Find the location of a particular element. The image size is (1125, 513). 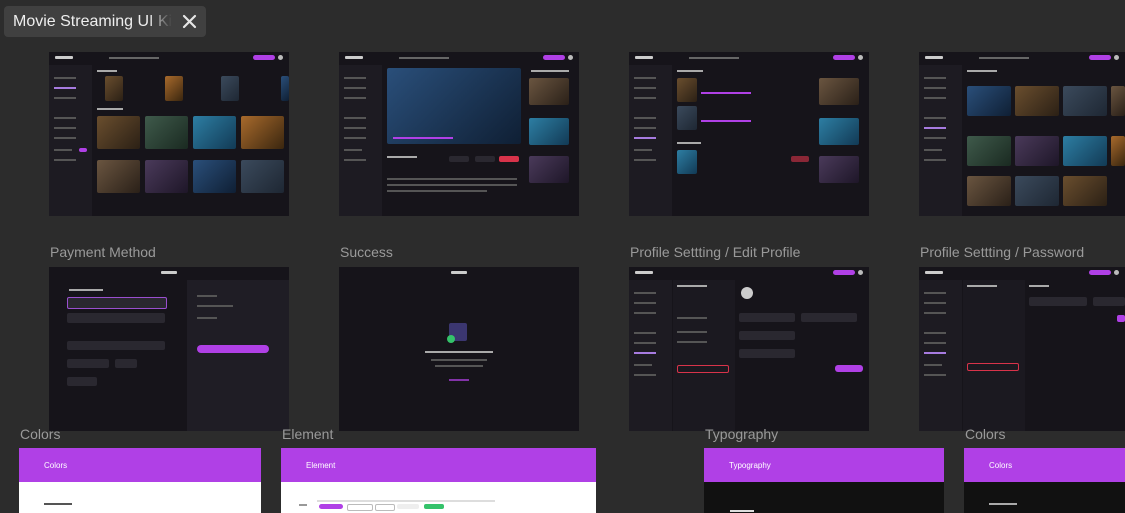

frame-label-success: Success is located at coordinates (366, 252).